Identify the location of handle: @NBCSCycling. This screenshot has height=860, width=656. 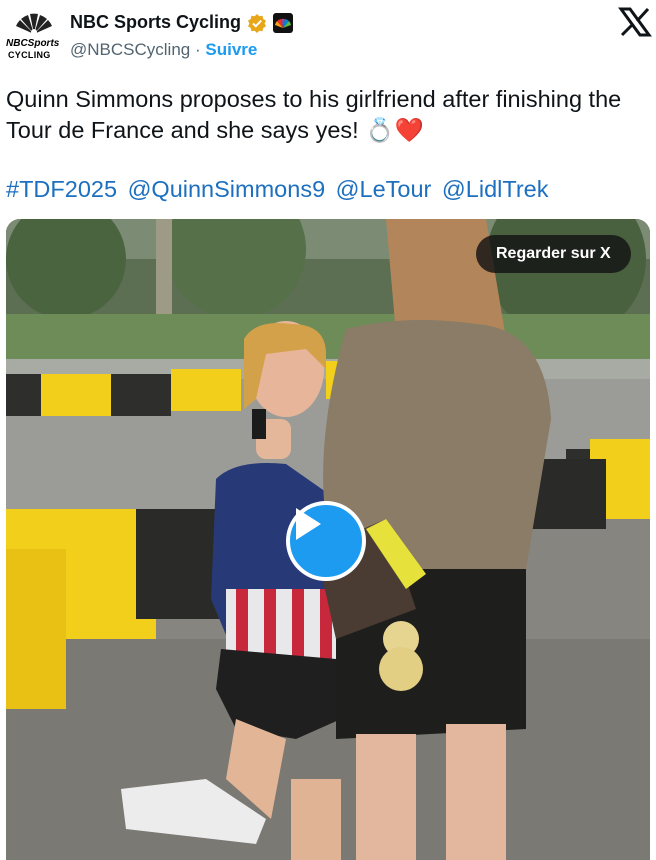
(130, 49).